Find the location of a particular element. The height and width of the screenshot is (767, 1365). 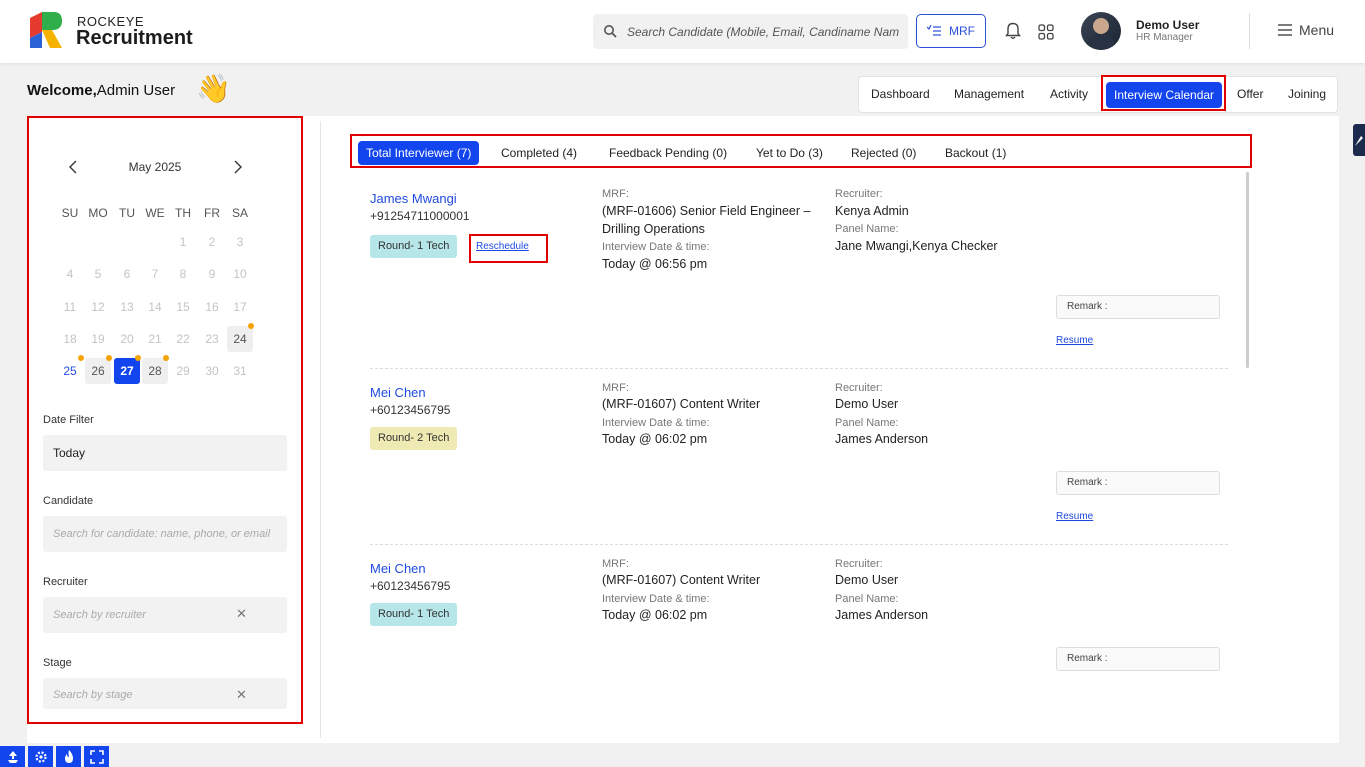

calendar-day: 13 is located at coordinates (127, 307).